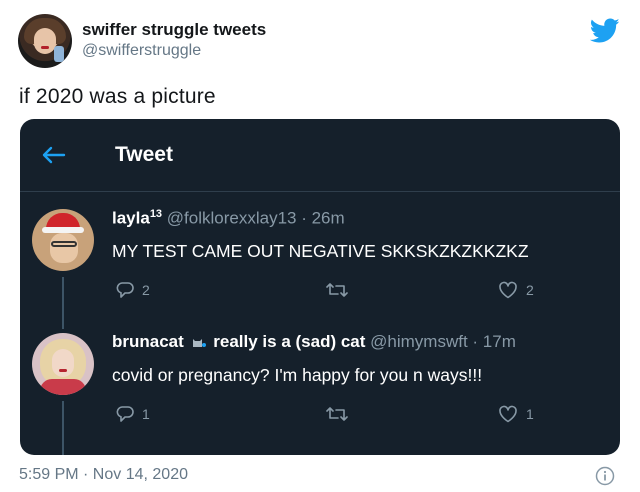 The height and width of the screenshot is (492, 640). I want to click on info-icon, so click(605, 476).